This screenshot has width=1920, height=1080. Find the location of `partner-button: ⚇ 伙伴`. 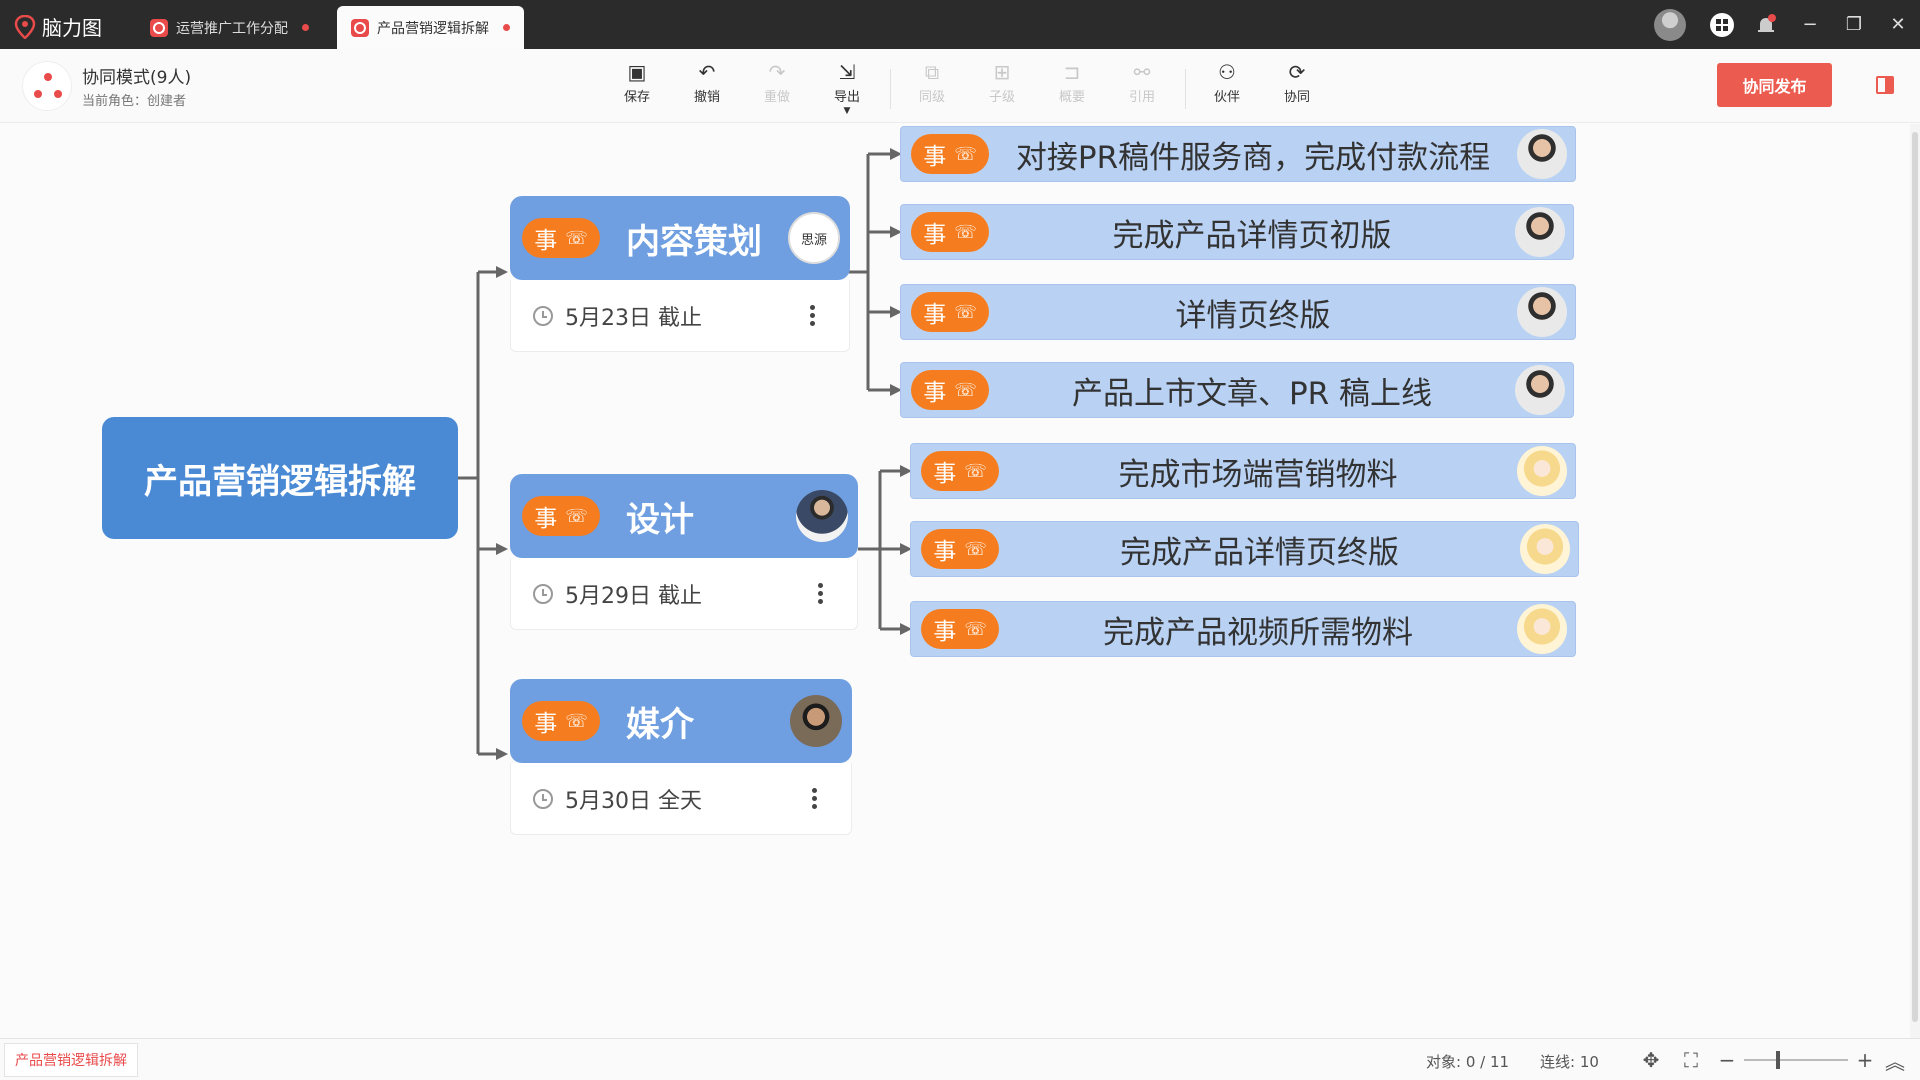

partner-button: ⚇ 伙伴 is located at coordinates (1227, 83).